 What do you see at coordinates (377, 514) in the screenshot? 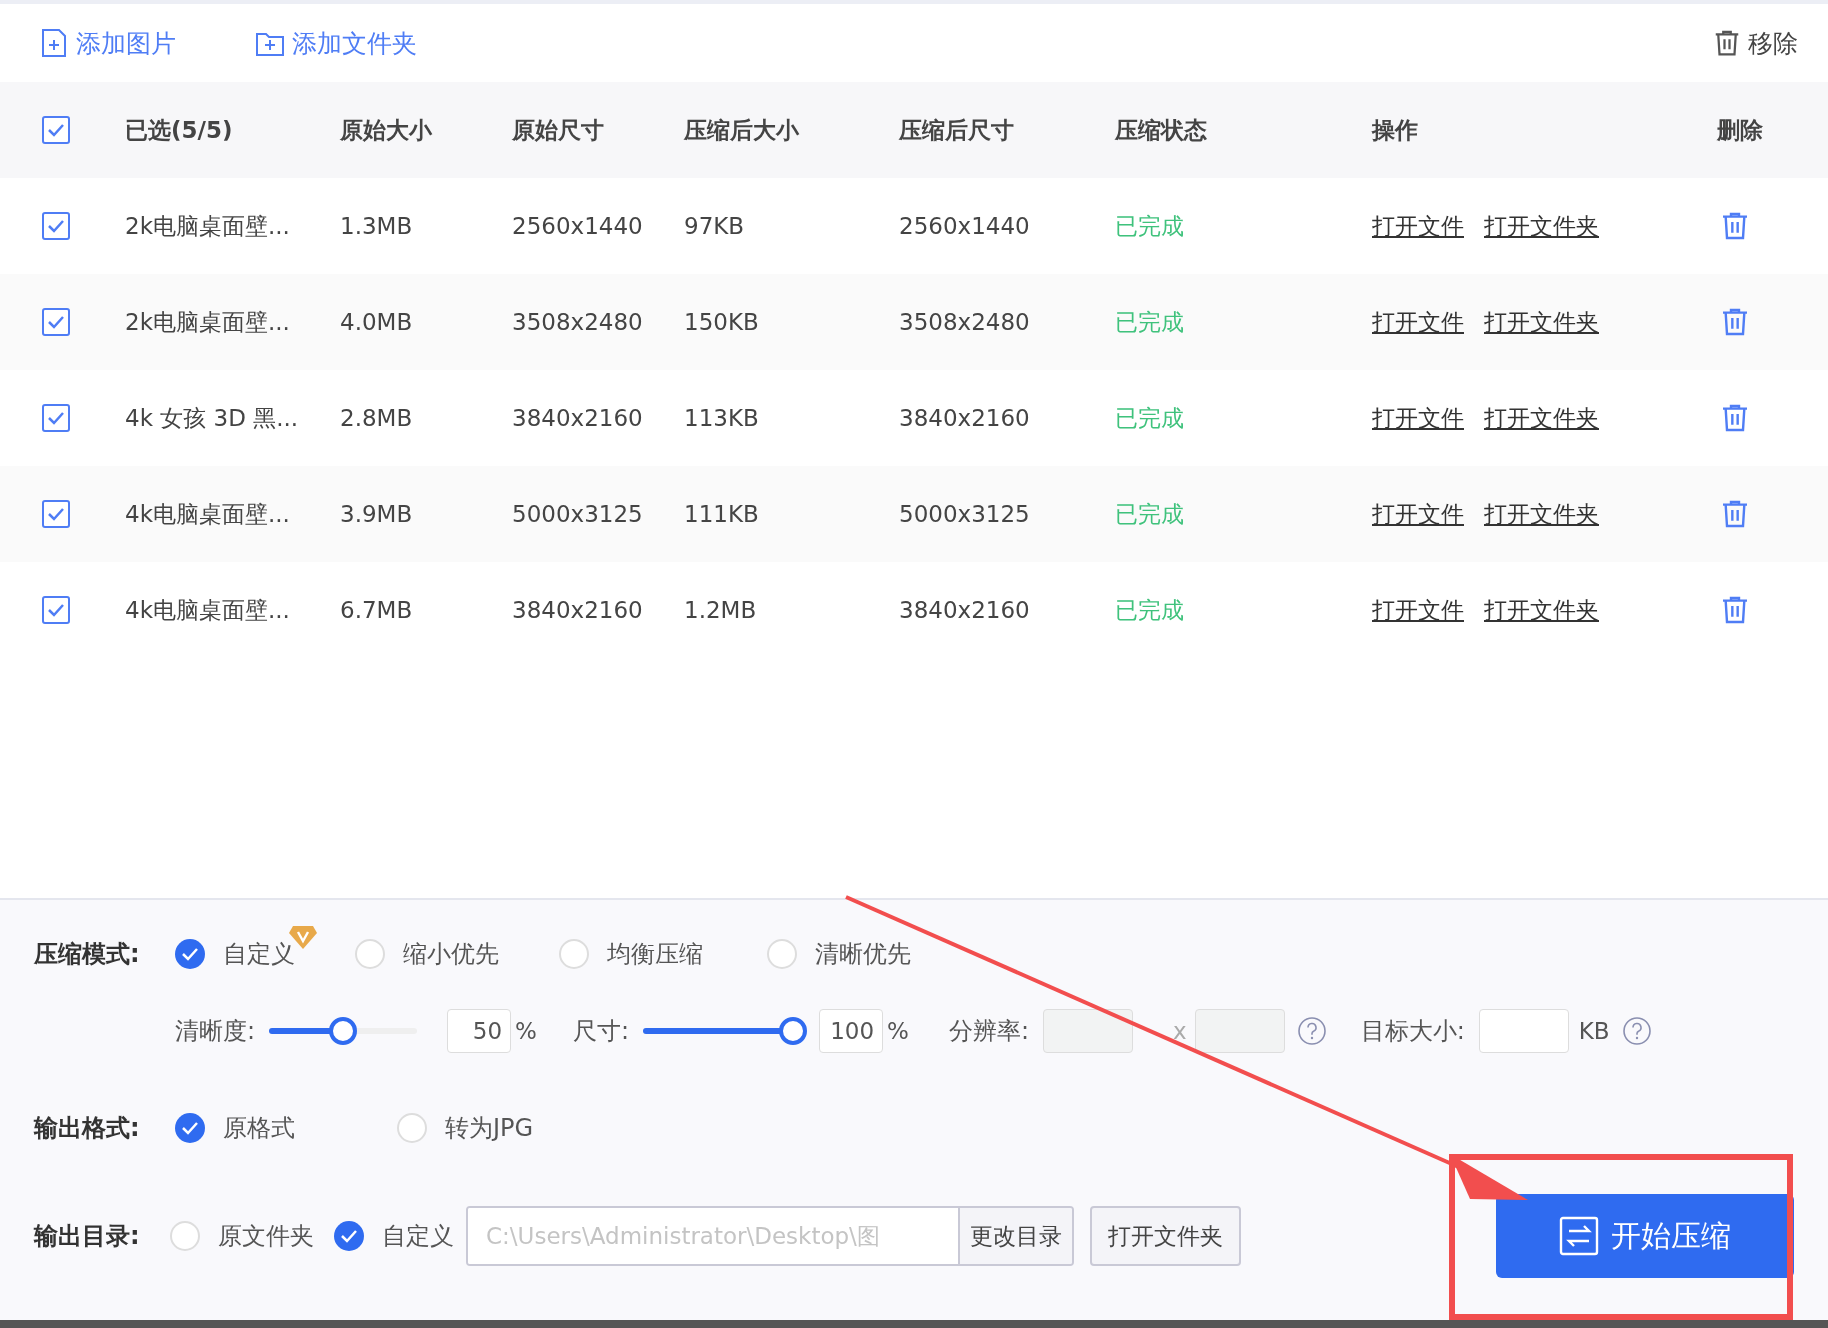
I see `table-cell-text: 3.9MB` at bounding box center [377, 514].